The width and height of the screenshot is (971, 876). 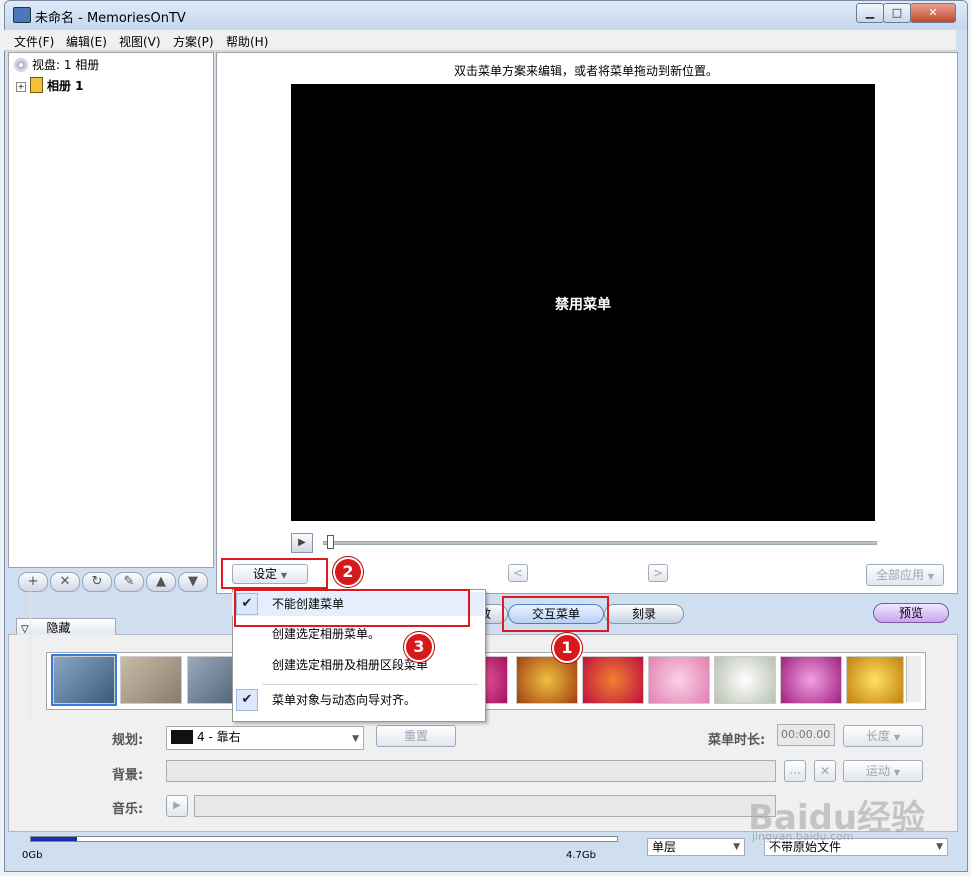 I want to click on music-play-button: ▶, so click(x=177, y=806).